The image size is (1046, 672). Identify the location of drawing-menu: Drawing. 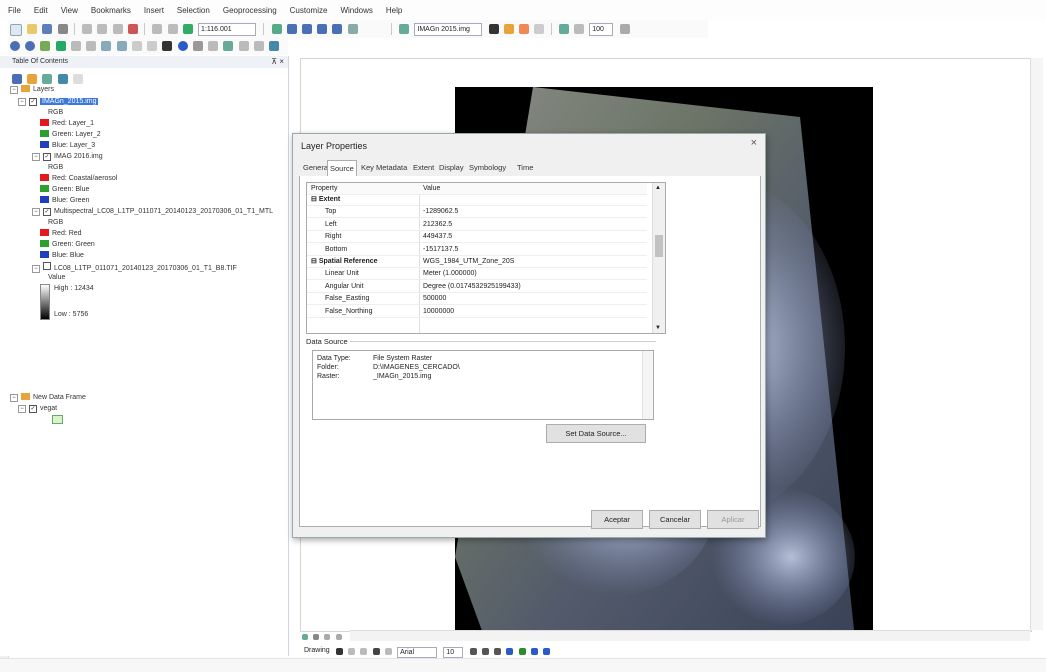
(317, 650).